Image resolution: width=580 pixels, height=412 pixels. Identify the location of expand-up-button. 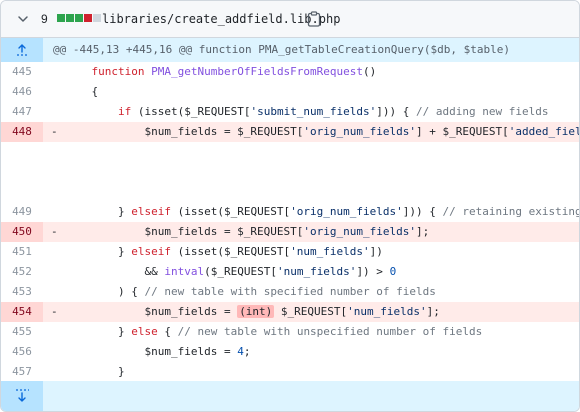
(22, 50).